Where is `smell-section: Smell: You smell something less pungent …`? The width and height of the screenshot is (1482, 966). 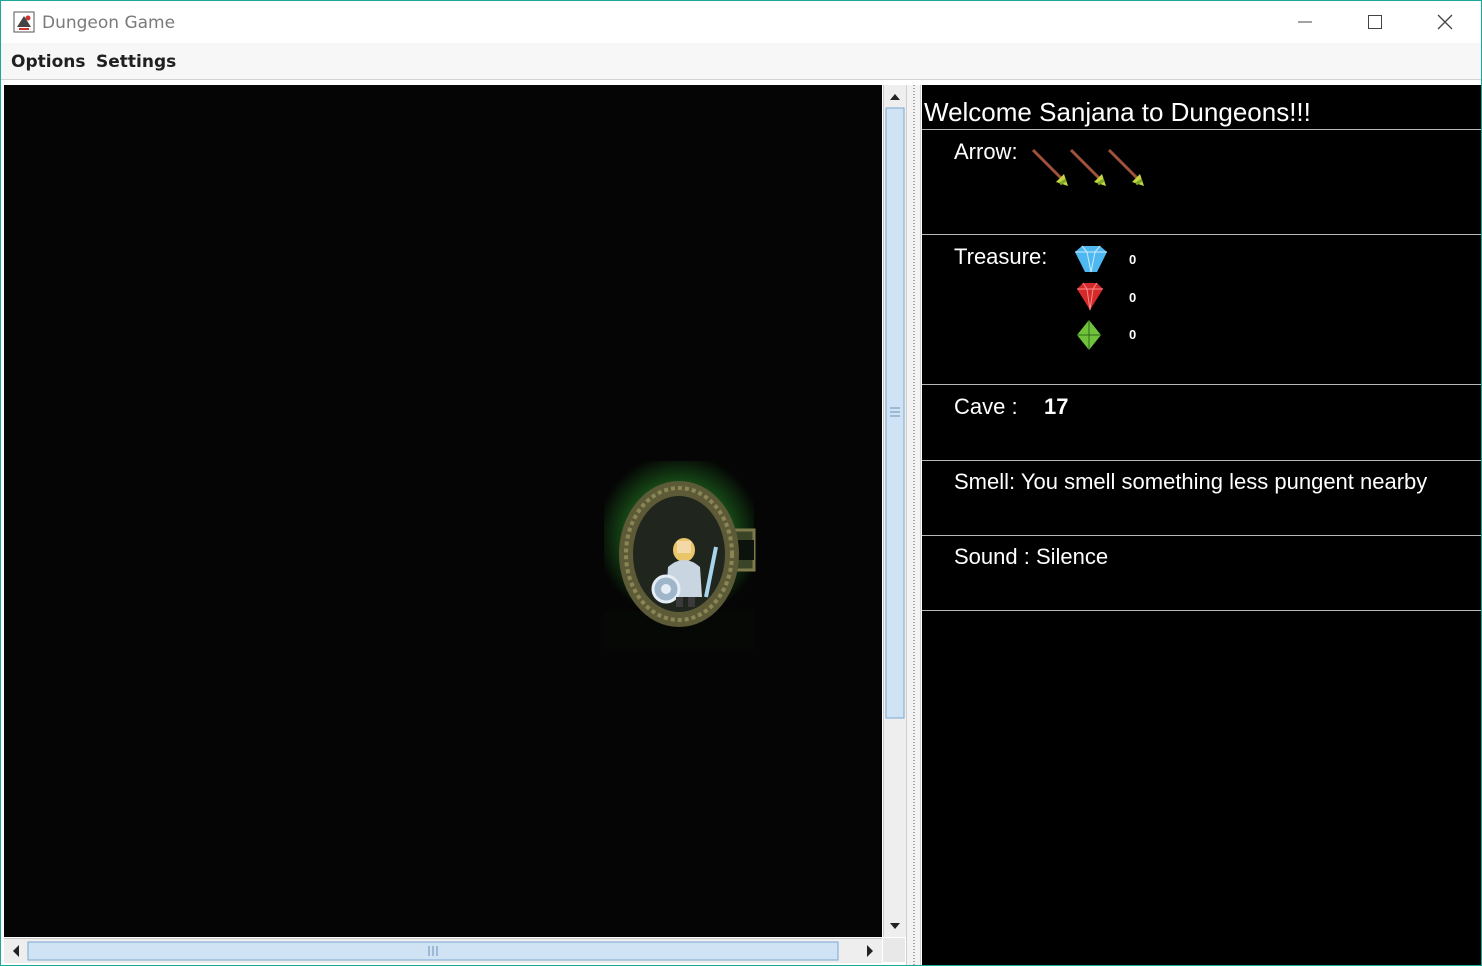 smell-section: Smell: You smell something less pungent … is located at coordinates (1201, 498).